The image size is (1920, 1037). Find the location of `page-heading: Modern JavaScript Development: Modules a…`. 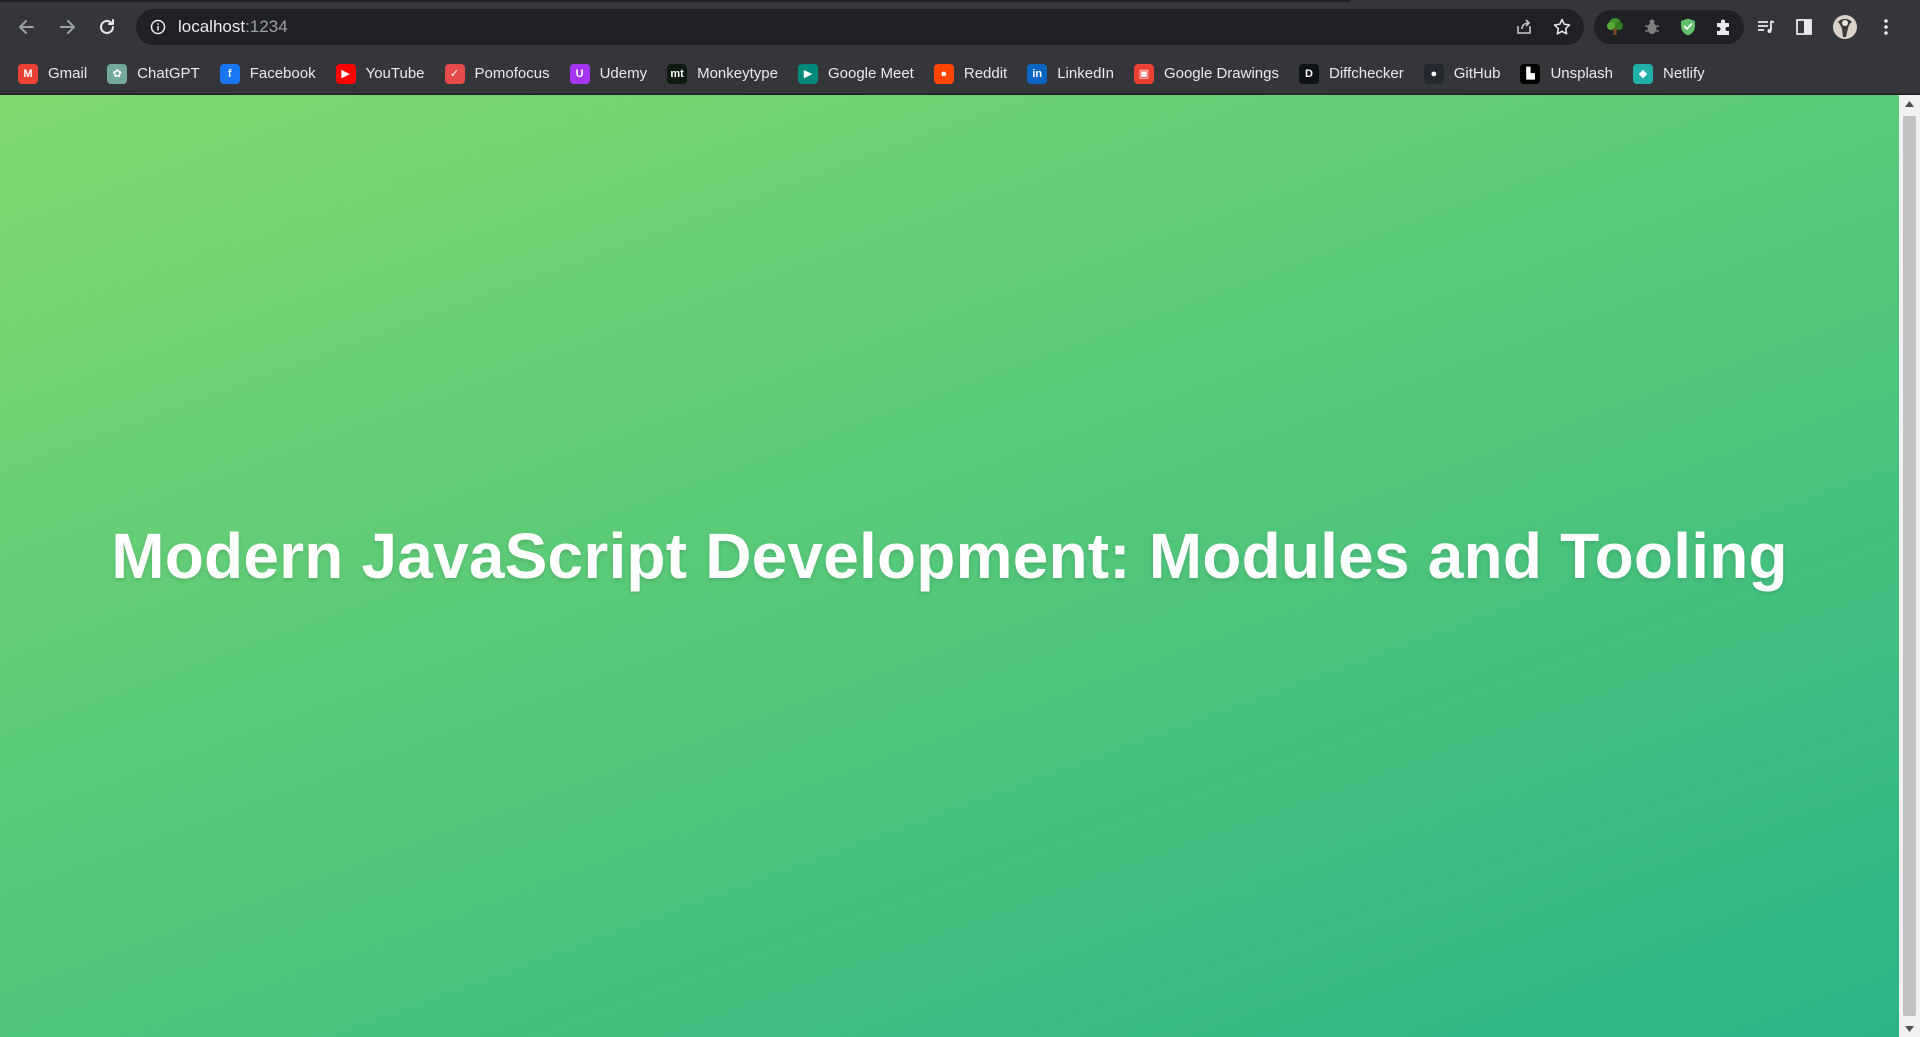

page-heading: Modern JavaScript Development: Modules a… is located at coordinates (949, 556).